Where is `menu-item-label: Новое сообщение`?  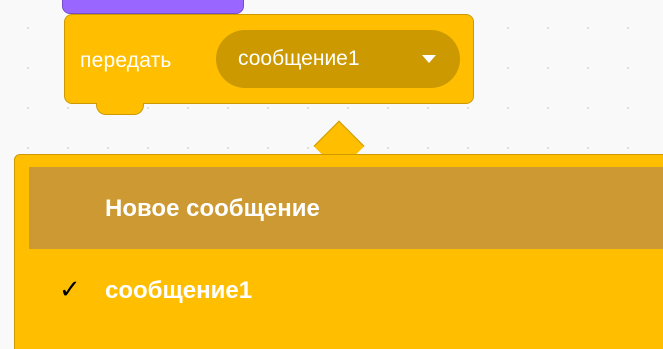
menu-item-label: Новое сообщение is located at coordinates (212, 208).